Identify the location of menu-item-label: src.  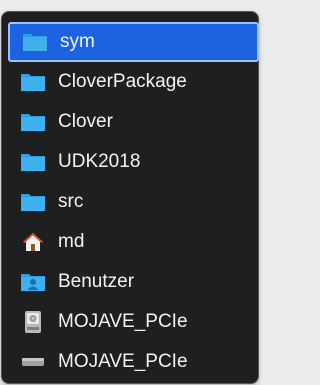
(71, 201).